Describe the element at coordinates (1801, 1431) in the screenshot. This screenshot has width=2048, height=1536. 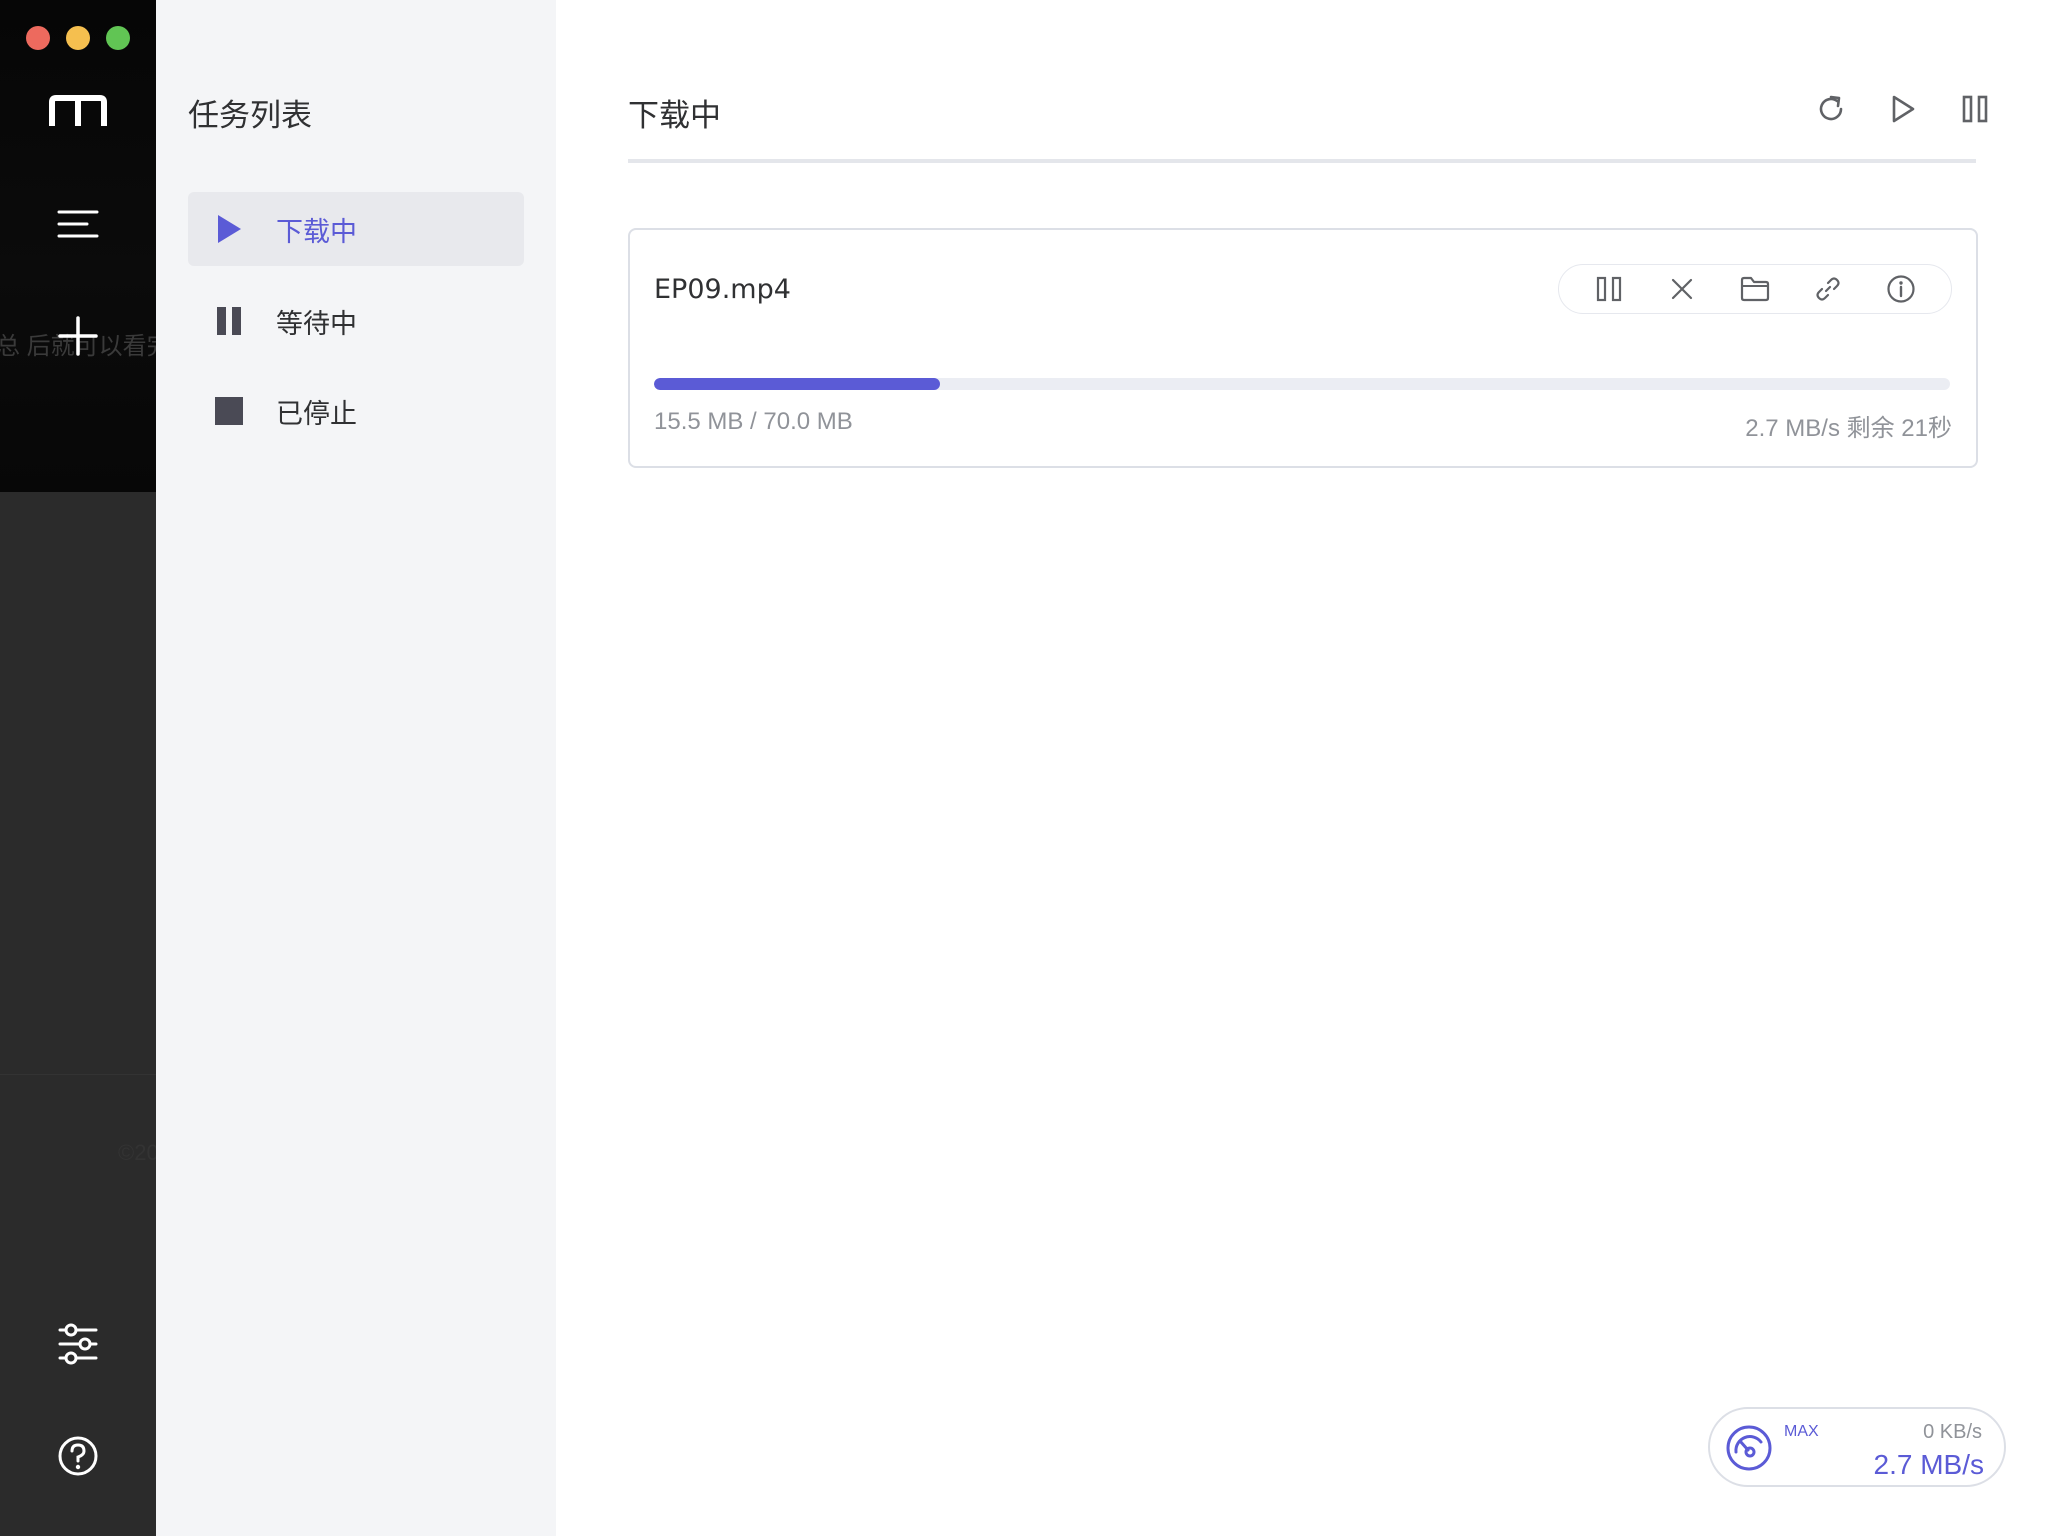
I see `speed-max-label: MAX` at that location.